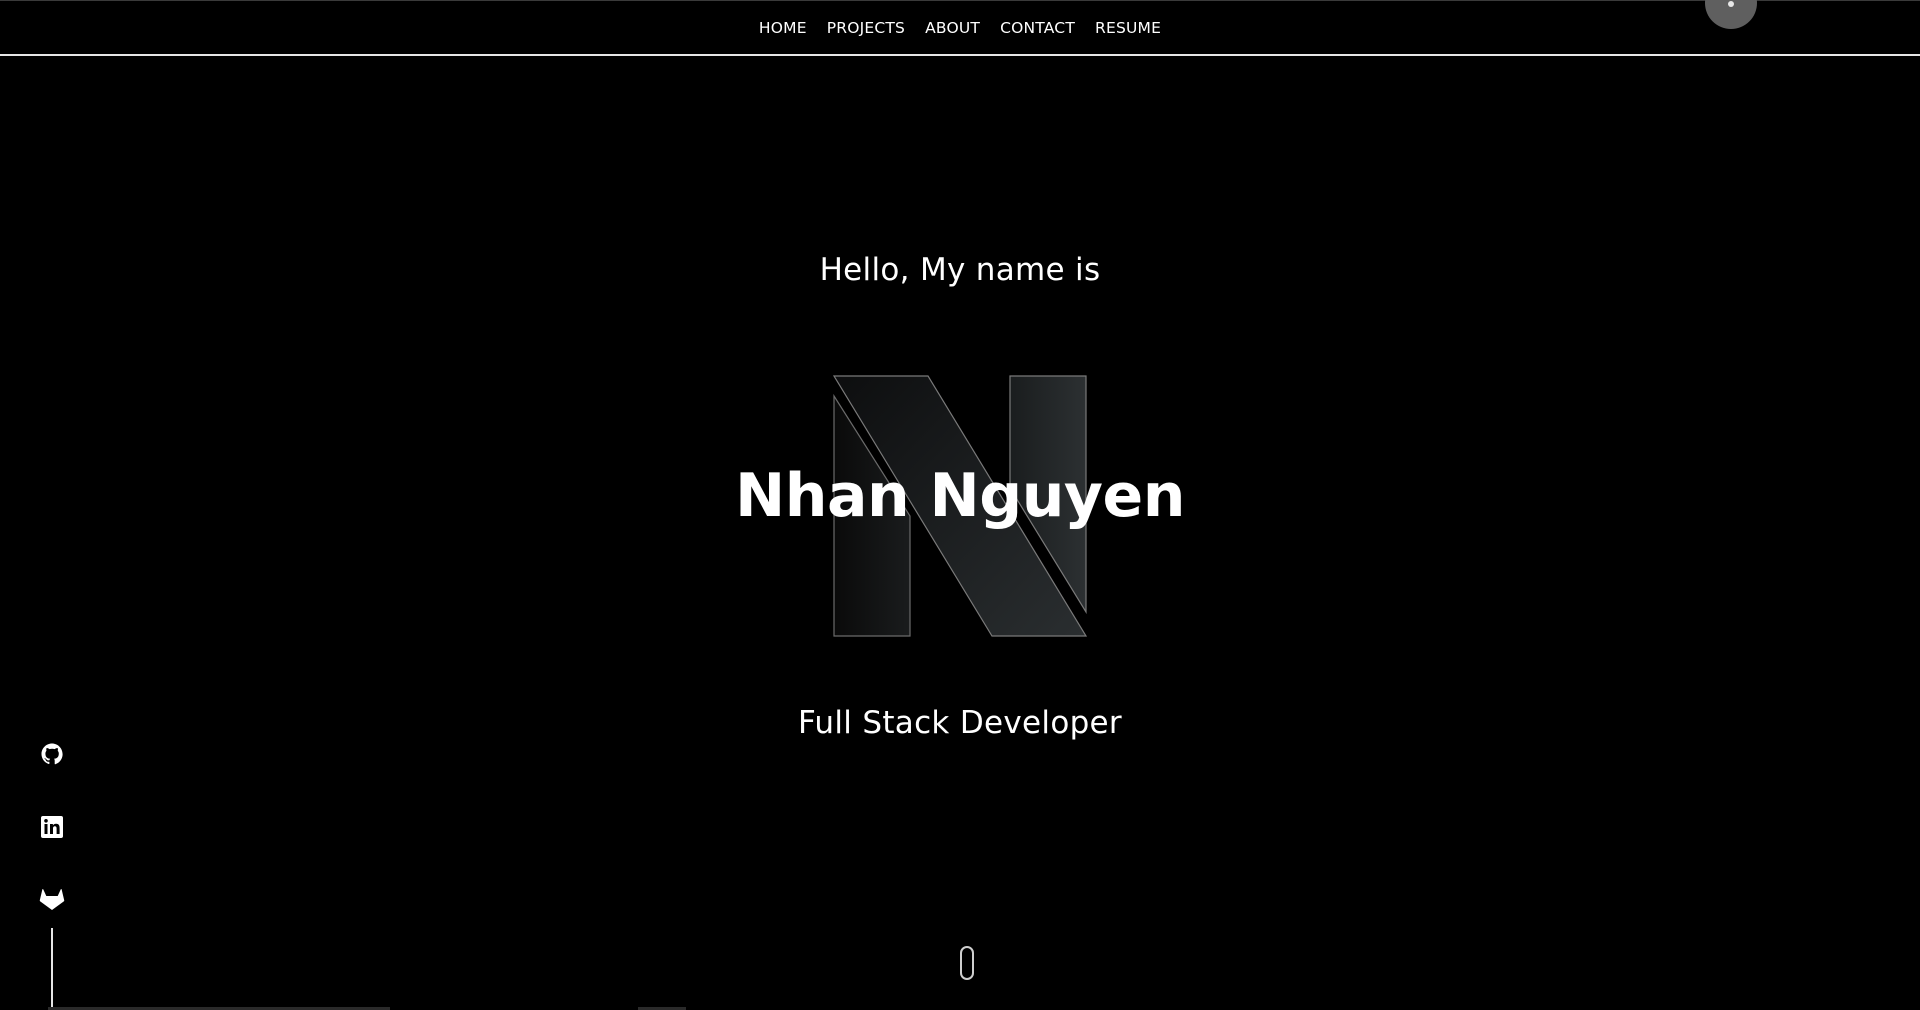  What do you see at coordinates (960, 270) in the screenshot?
I see `hero-greeting: Hello, My name is` at bounding box center [960, 270].